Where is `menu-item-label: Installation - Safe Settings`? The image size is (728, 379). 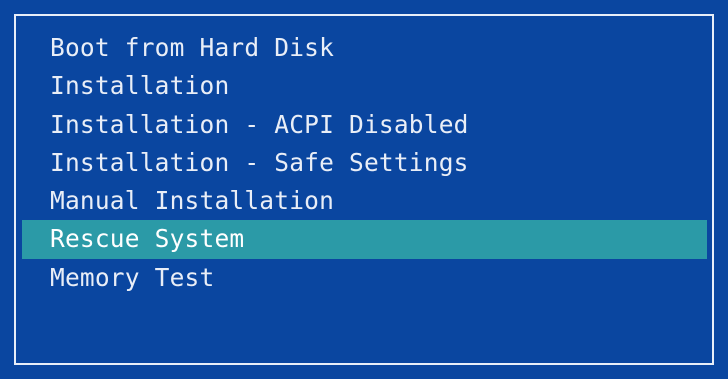
menu-item-label: Installation - Safe Settings is located at coordinates (259, 162).